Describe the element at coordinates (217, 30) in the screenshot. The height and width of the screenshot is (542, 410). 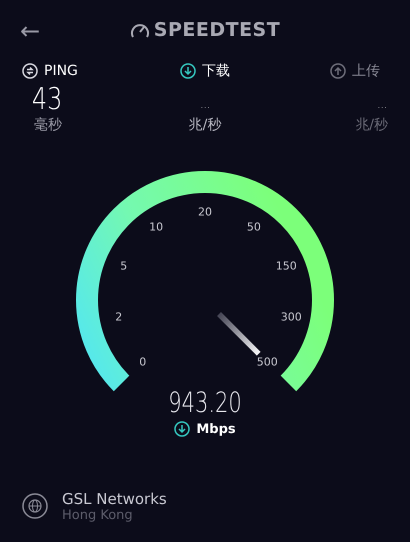
I see `app-logo: SPEEDTEST` at that location.